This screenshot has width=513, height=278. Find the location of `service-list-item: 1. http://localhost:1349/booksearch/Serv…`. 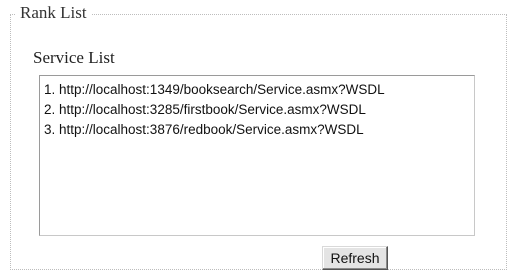

service-list-item: 1. http://localhost:1349/booksearch/Serv… is located at coordinates (259, 90).